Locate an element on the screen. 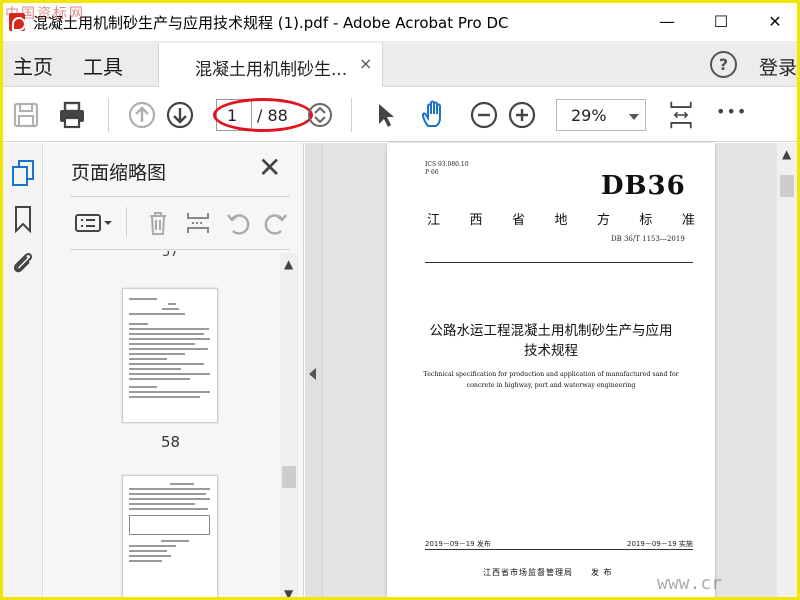  more-tools-icon: ••• is located at coordinates (731, 111).